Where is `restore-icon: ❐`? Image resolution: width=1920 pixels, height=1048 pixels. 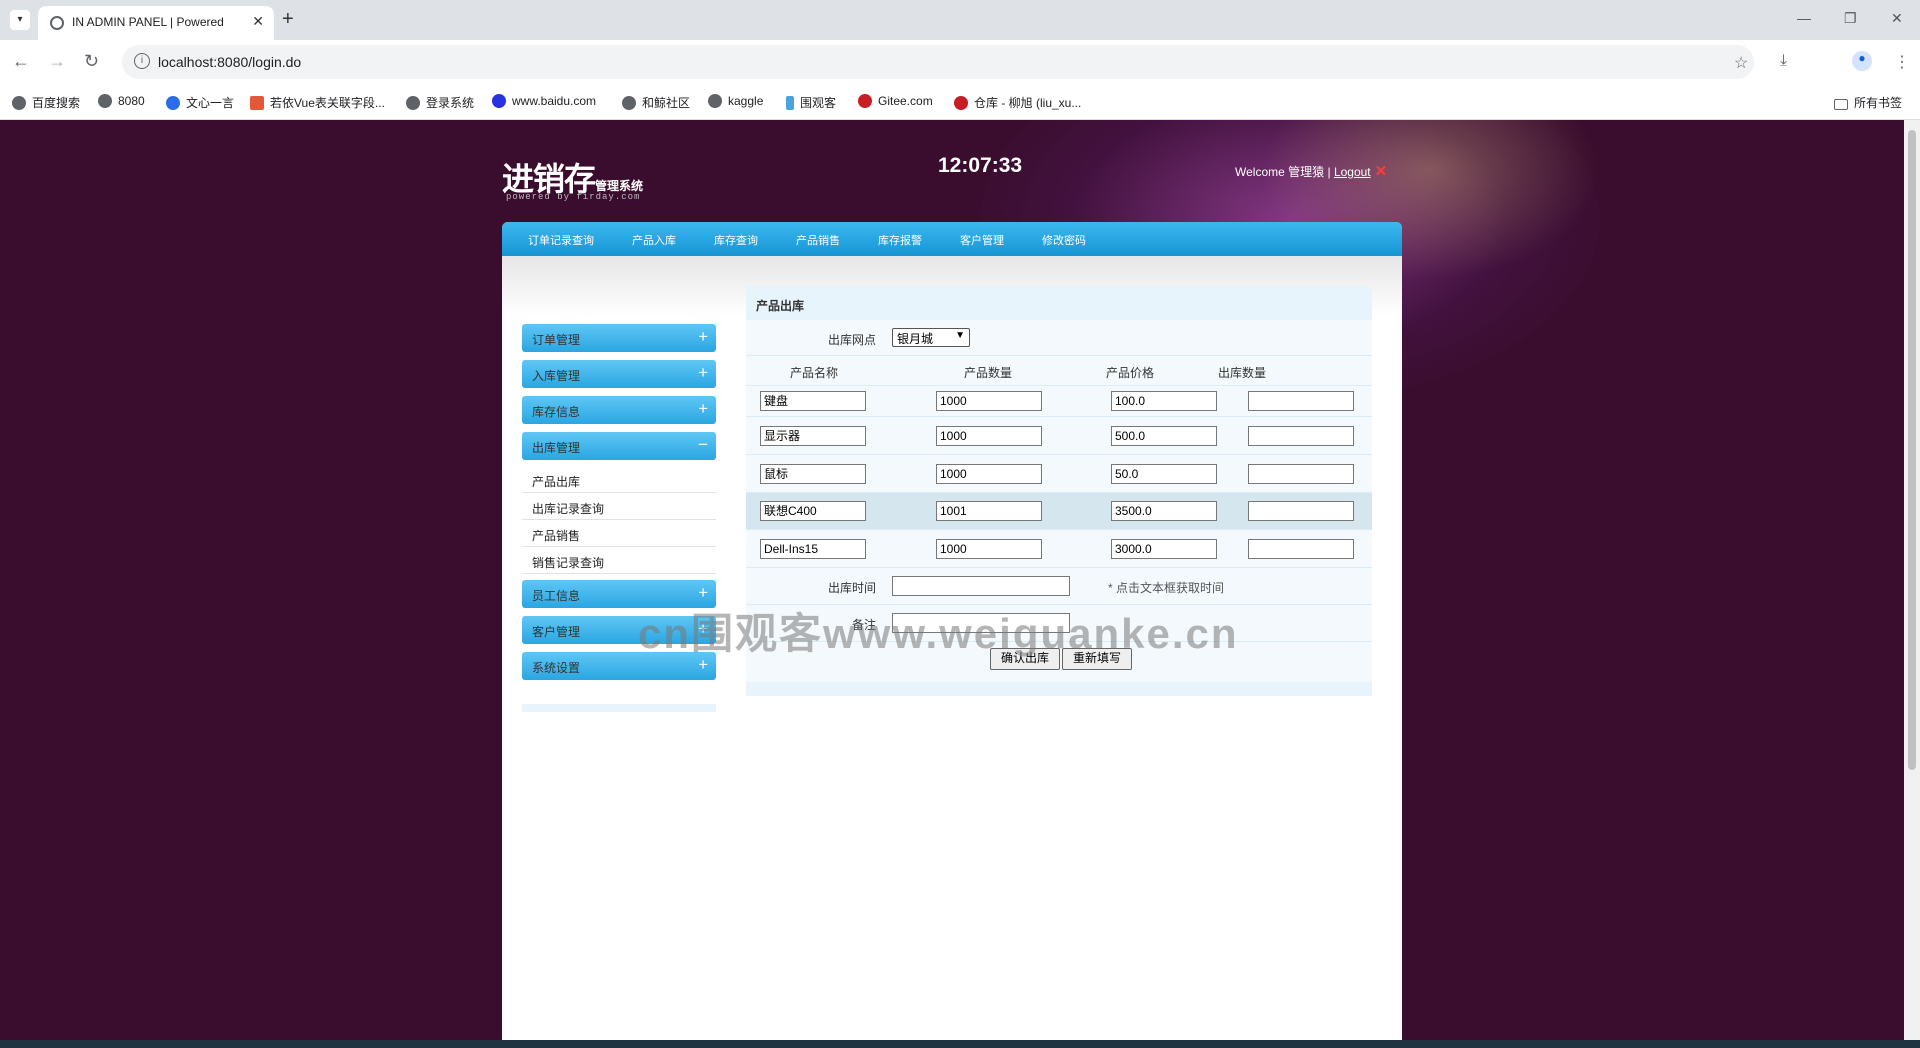
restore-icon: ❐ is located at coordinates (1850, 18).